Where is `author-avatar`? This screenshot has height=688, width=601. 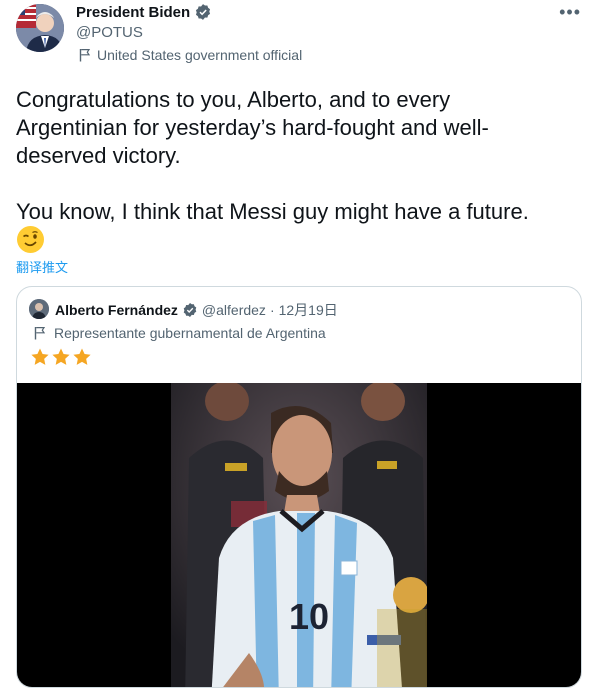
author-avatar is located at coordinates (40, 28).